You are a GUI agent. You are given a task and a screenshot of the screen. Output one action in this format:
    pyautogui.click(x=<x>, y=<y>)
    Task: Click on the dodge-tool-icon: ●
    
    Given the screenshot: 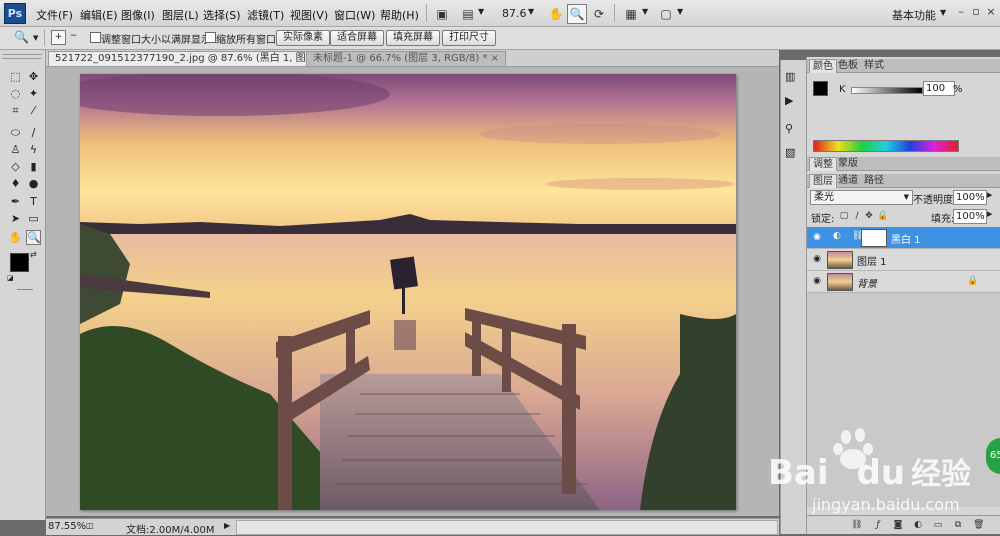 What is the action you would take?
    pyautogui.click(x=33, y=183)
    